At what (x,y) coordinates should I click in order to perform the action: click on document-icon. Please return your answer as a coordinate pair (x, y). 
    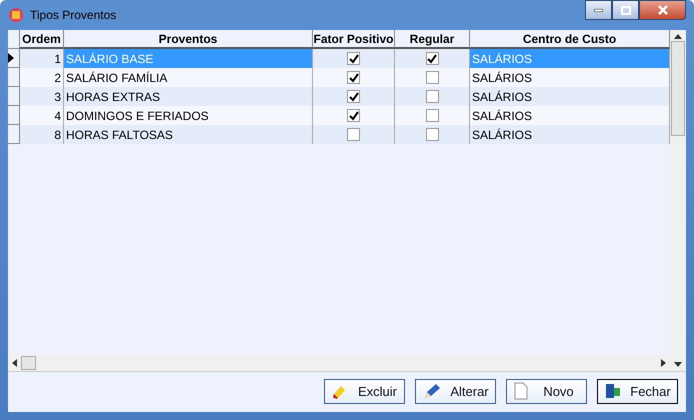
    Looking at the image, I should click on (521, 391).